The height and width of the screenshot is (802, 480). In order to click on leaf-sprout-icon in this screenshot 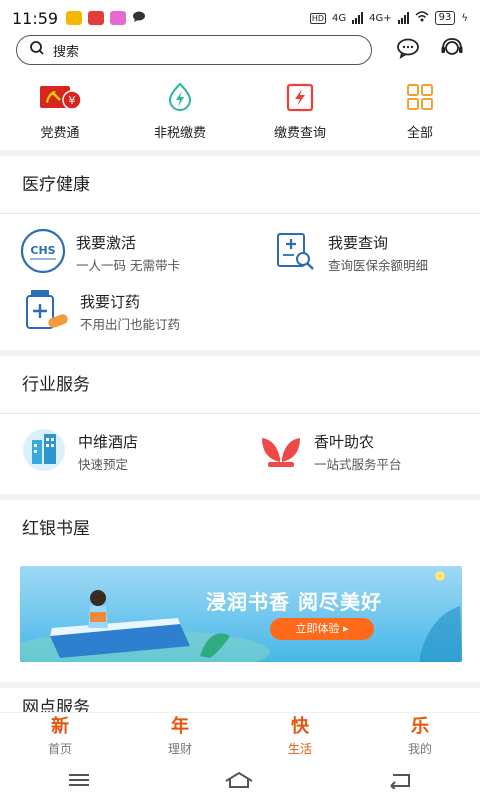, I will do `click(281, 452)`.